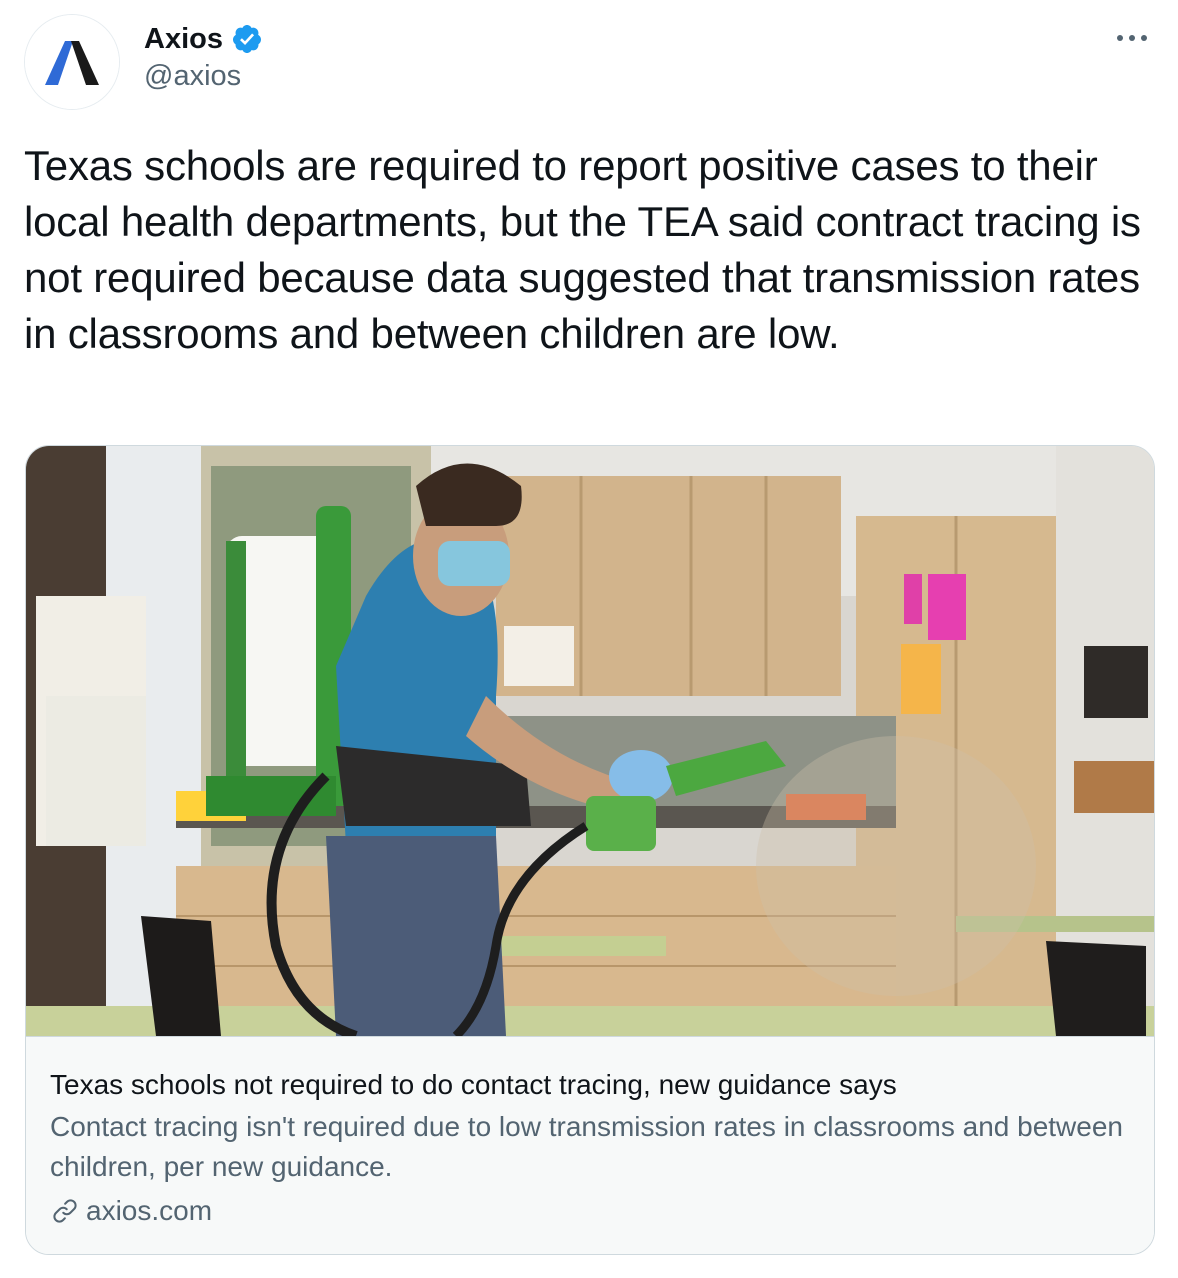 This screenshot has height=1278, width=1178. I want to click on more-horizontal-icon, so click(1132, 38).